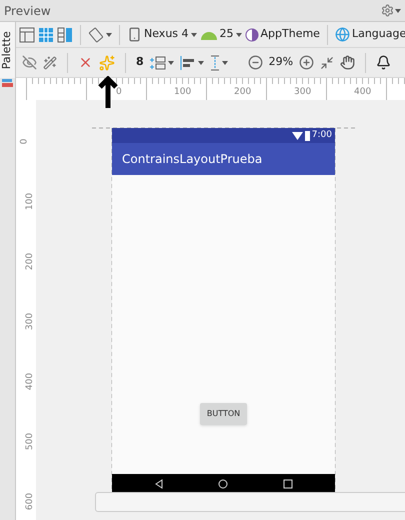 Image resolution: width=405 pixels, height=520 pixels. Describe the element at coordinates (322, 135) in the screenshot. I see `status-time: 7:00` at that location.